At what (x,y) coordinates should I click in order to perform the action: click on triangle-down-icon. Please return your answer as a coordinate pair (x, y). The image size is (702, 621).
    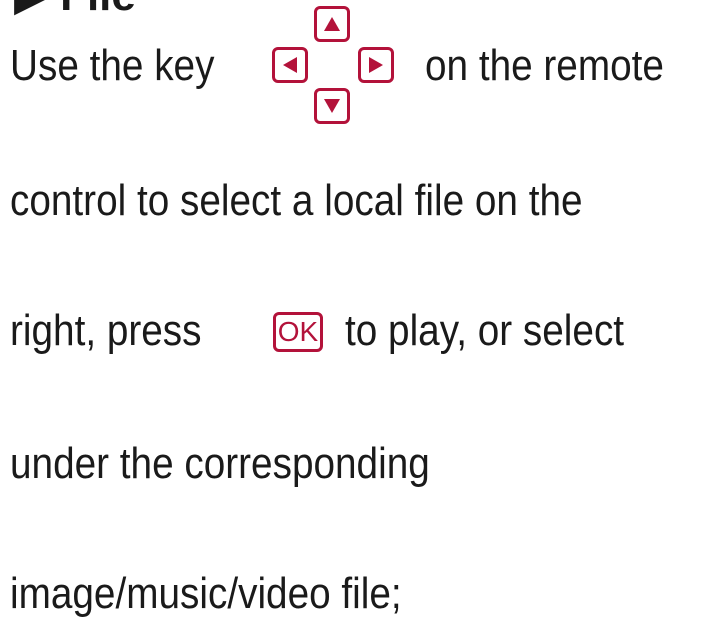
    Looking at the image, I should click on (332, 106).